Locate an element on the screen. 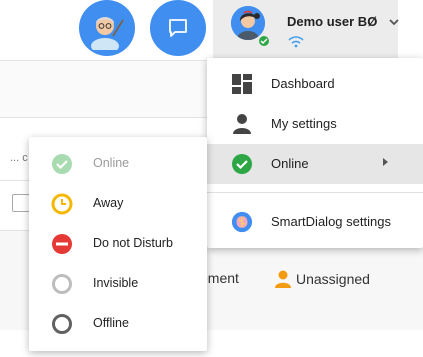 The width and height of the screenshot is (423, 357). chat-button is located at coordinates (178, 28).